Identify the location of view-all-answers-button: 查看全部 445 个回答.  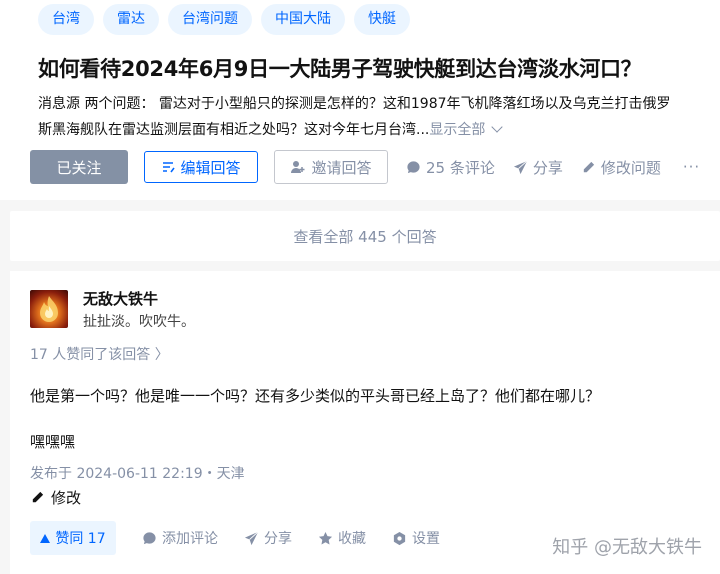
(365, 236).